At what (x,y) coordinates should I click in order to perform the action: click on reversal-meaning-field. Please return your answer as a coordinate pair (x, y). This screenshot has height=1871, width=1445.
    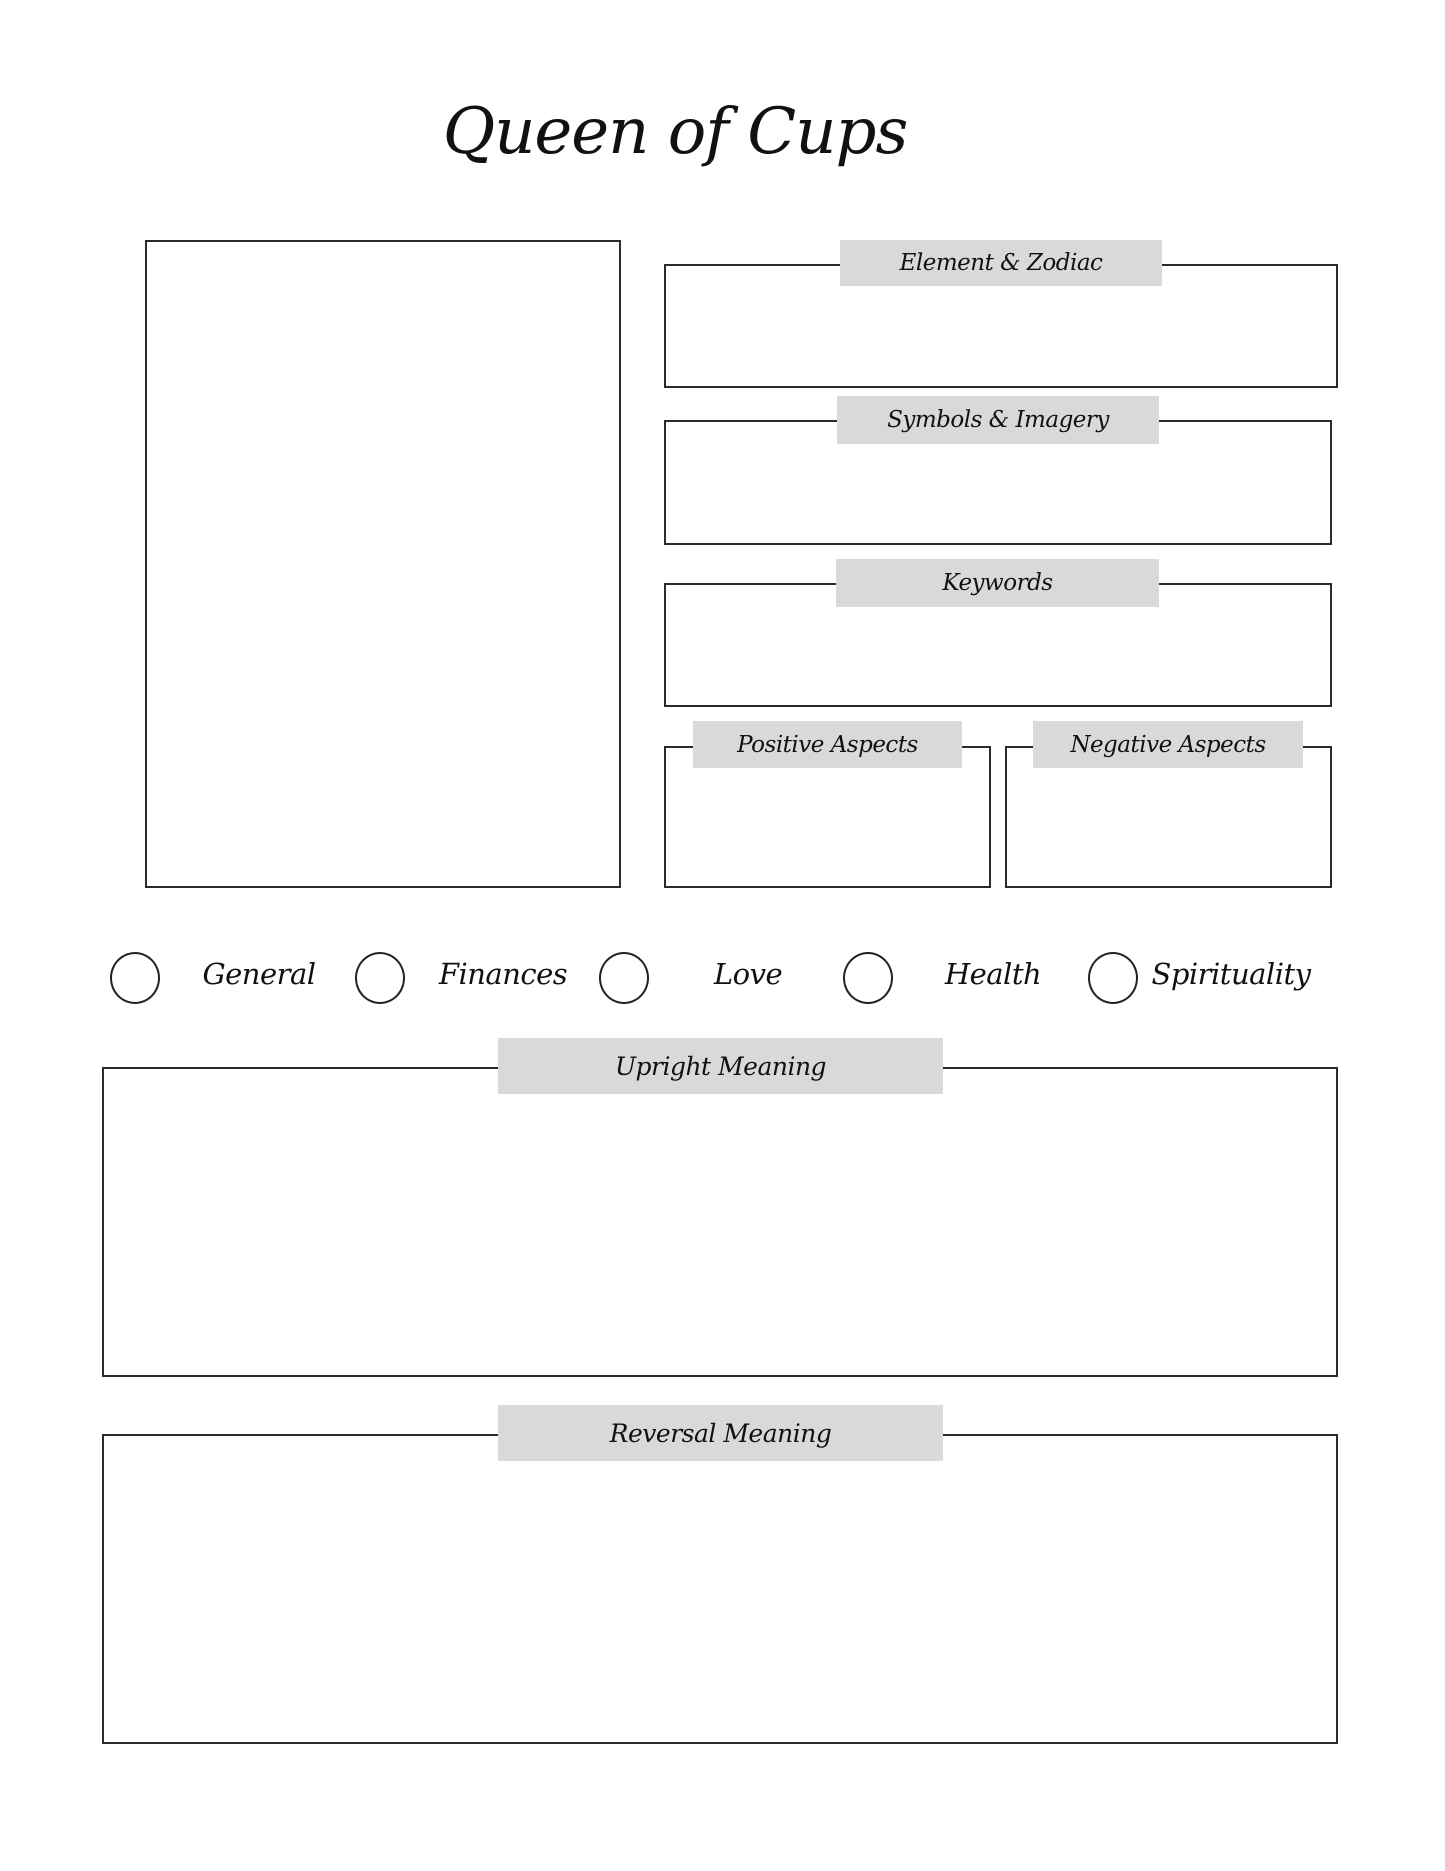
    Looking at the image, I should click on (720, 1589).